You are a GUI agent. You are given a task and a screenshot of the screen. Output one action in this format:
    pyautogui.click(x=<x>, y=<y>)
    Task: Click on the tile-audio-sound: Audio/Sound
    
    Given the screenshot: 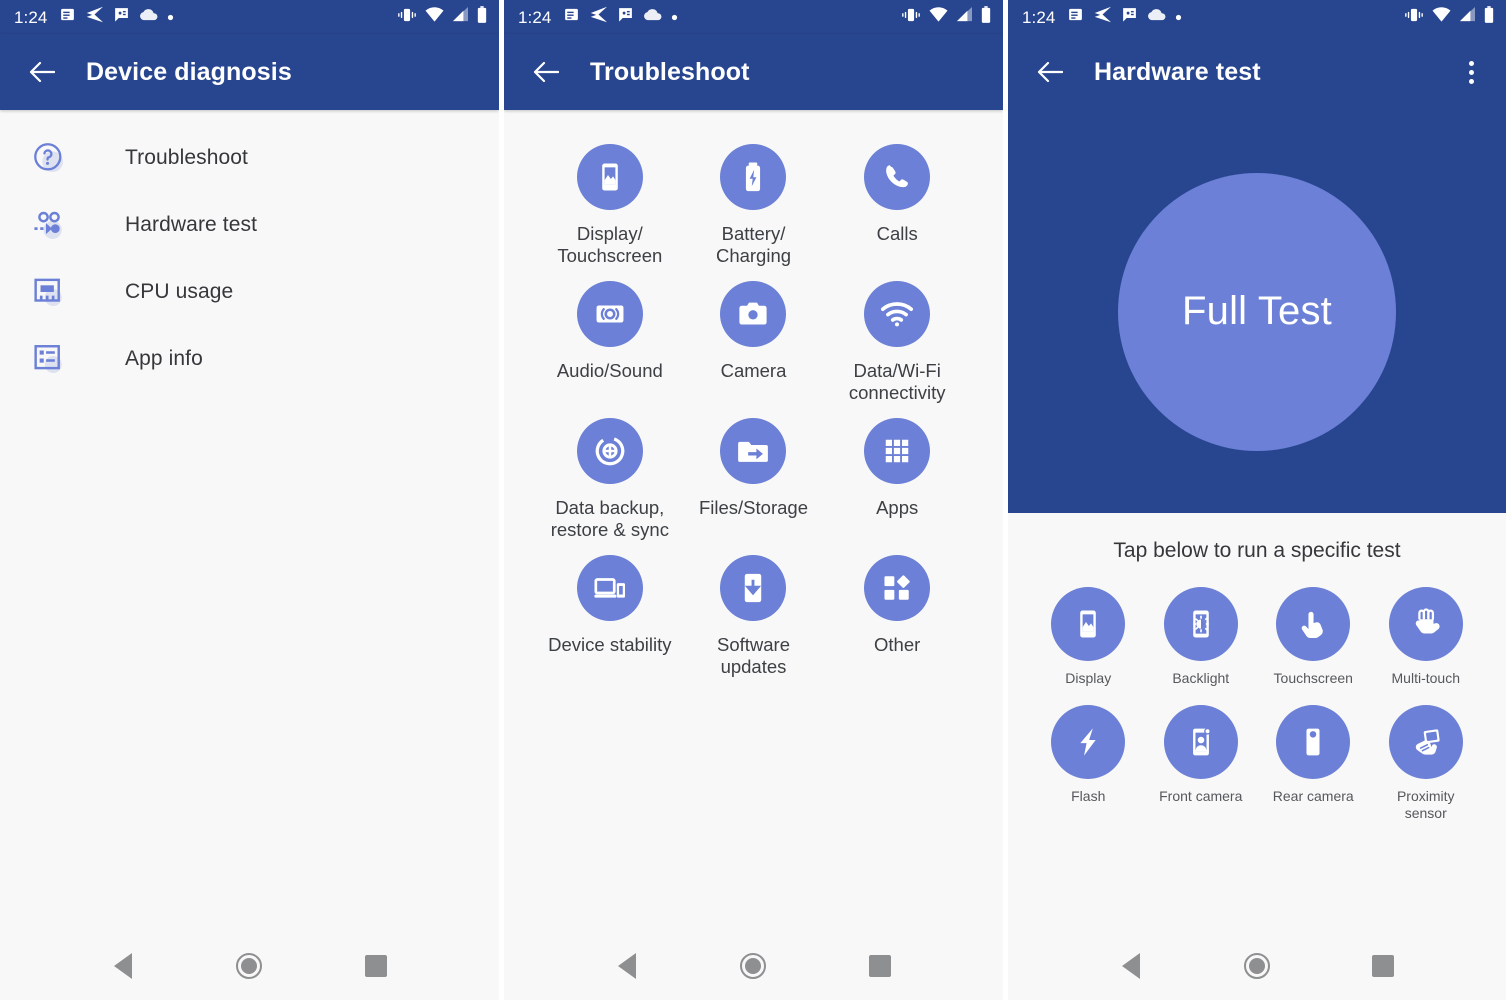 What is the action you would take?
    pyautogui.click(x=610, y=342)
    